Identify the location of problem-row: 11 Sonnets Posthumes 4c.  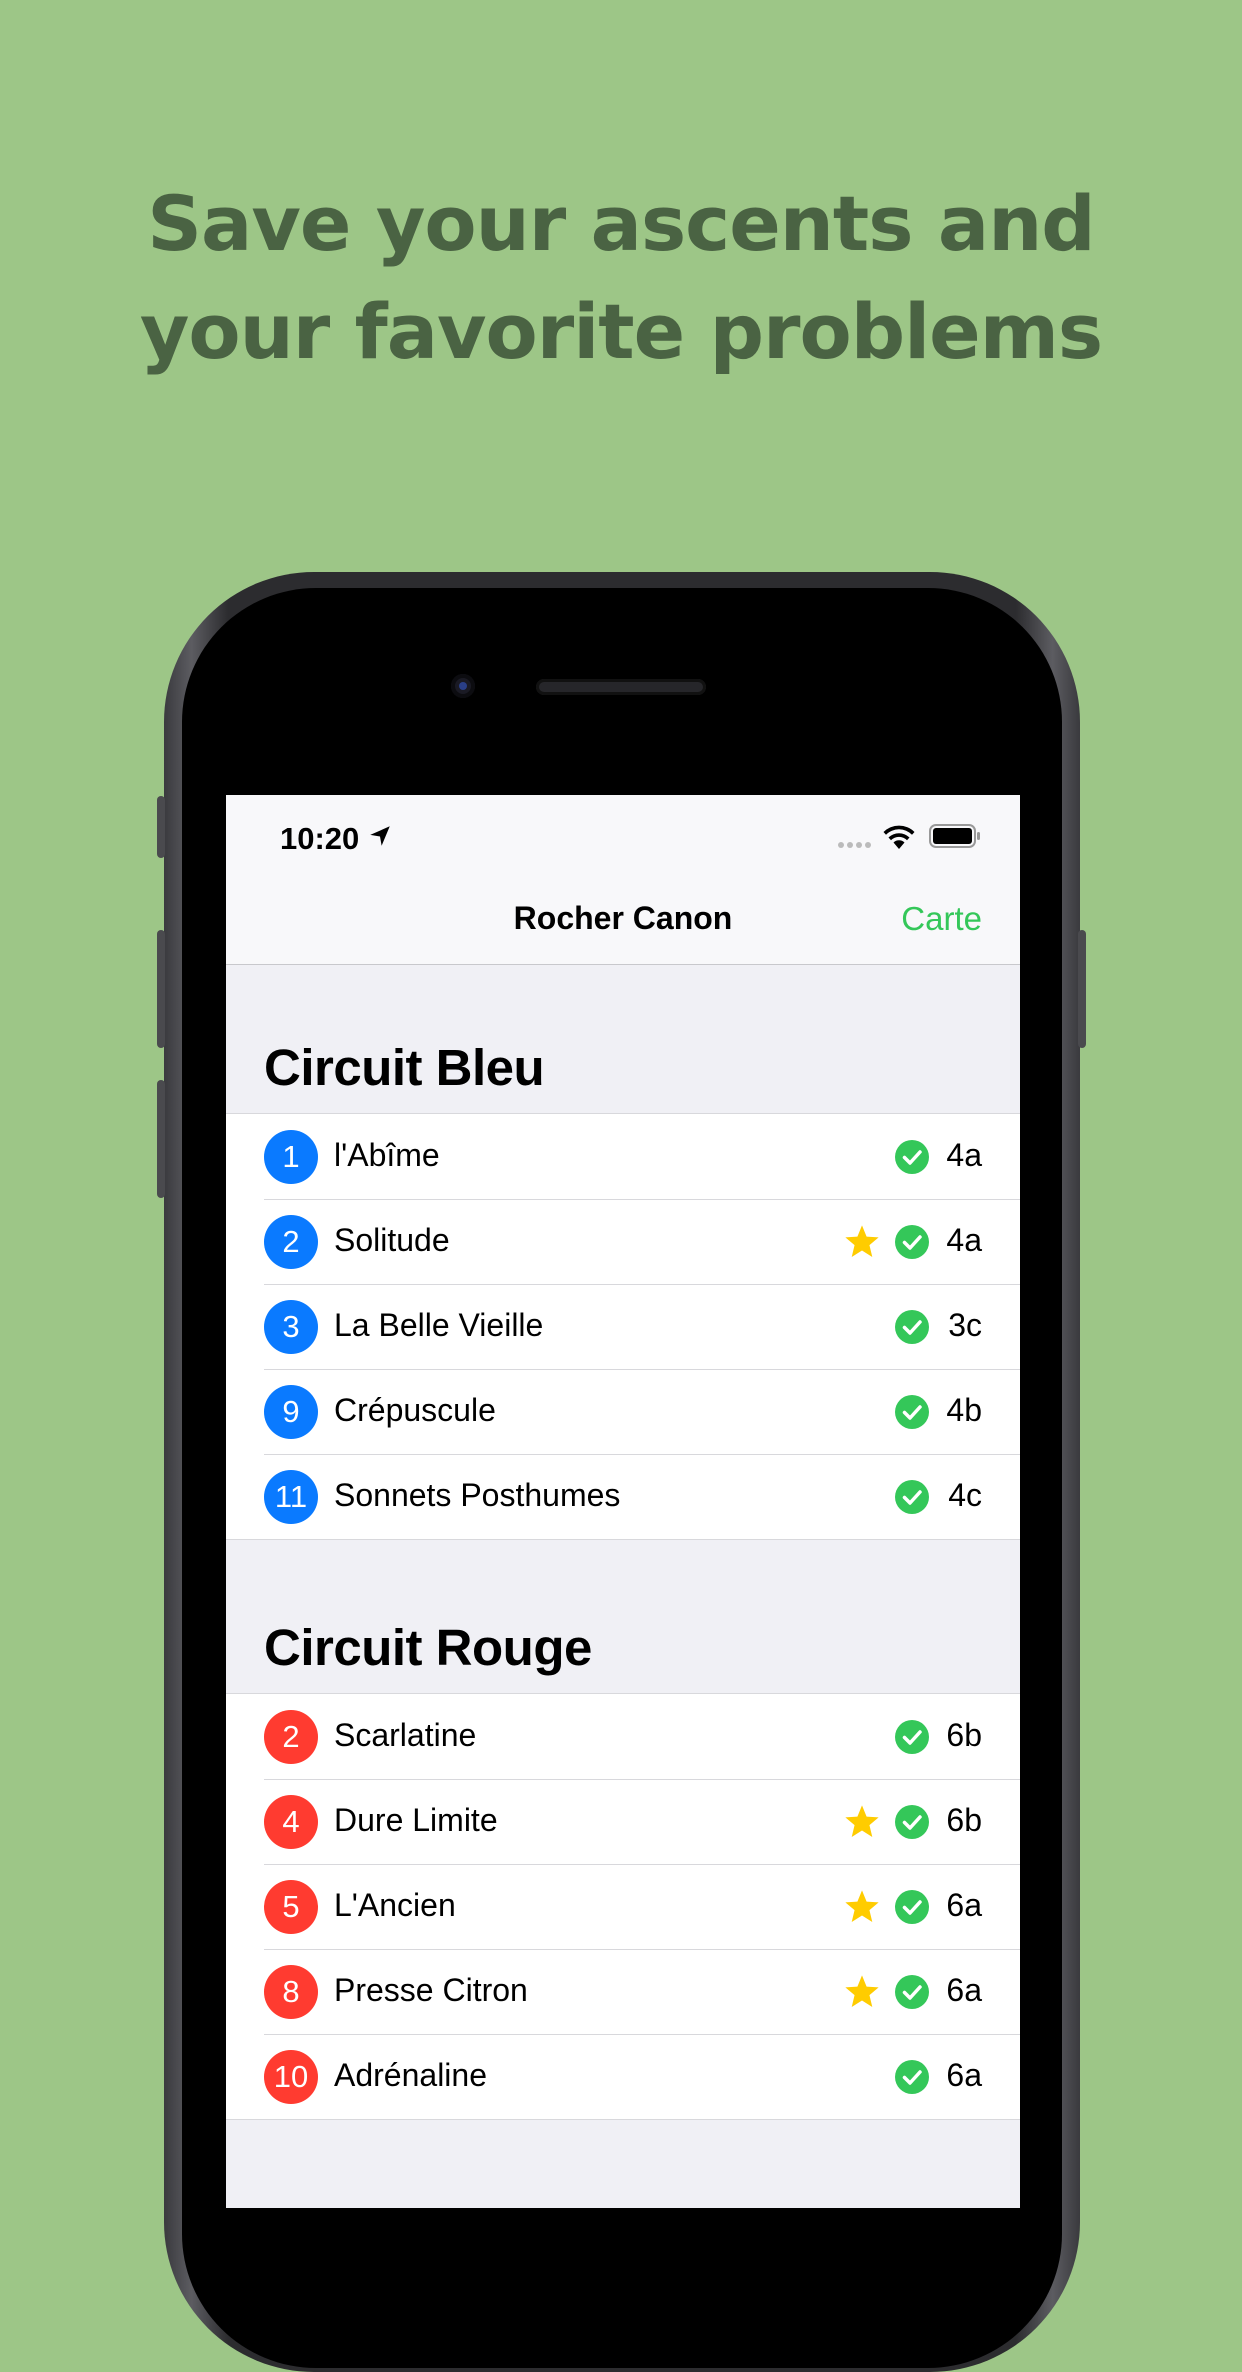
(623, 1496).